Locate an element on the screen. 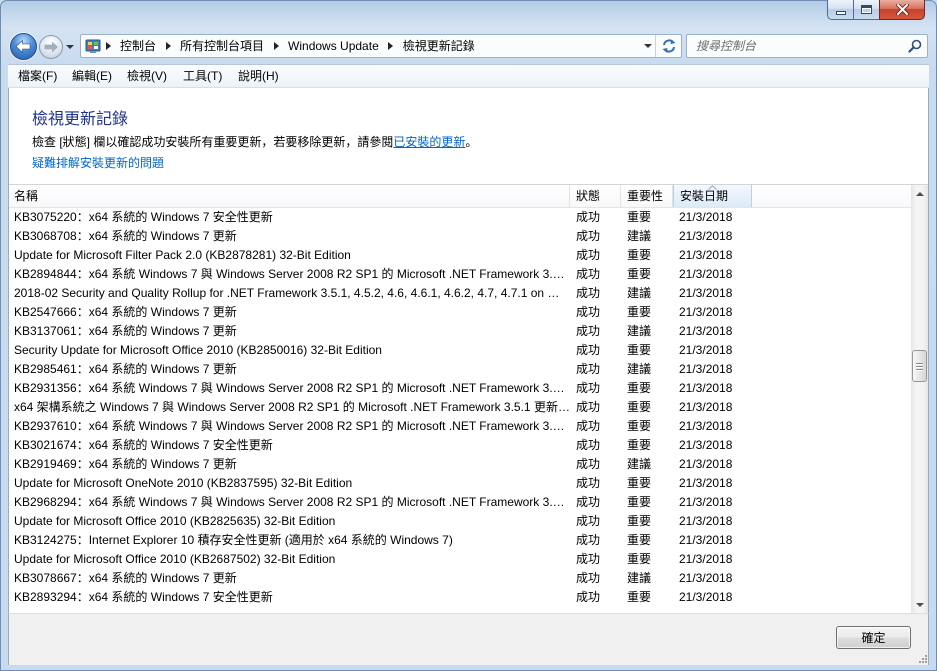  search-box is located at coordinates (807, 46).